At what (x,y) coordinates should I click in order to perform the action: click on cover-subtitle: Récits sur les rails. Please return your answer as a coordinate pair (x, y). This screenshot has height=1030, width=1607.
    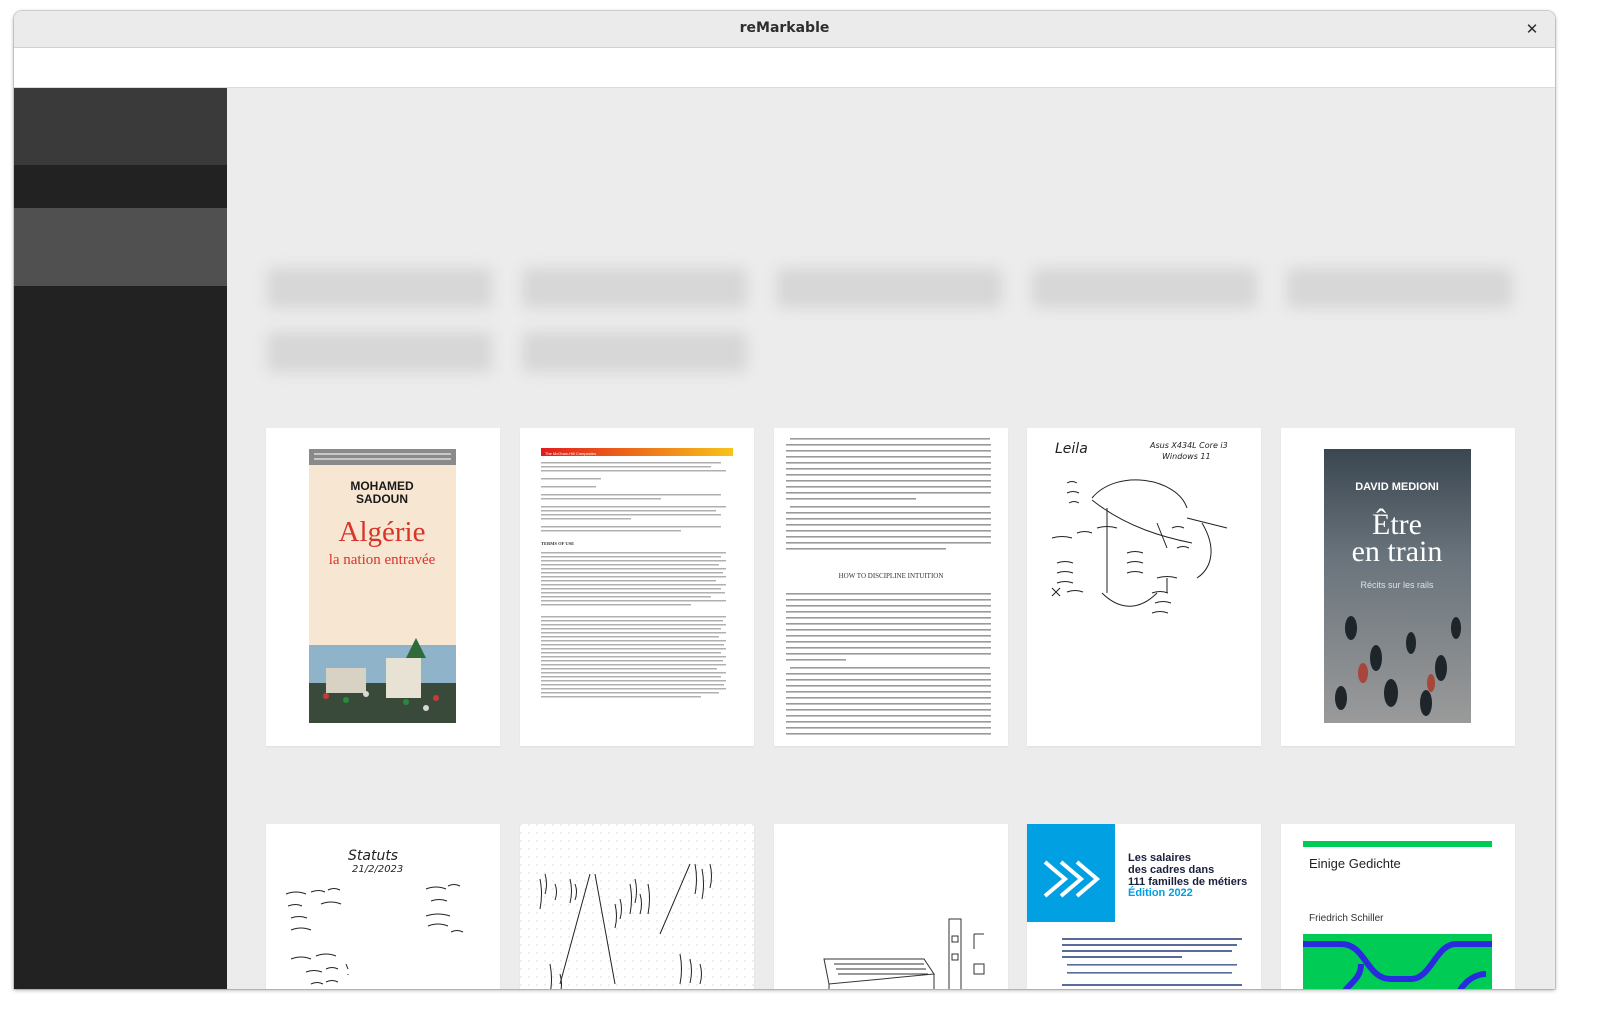
    Looking at the image, I should click on (1397, 585).